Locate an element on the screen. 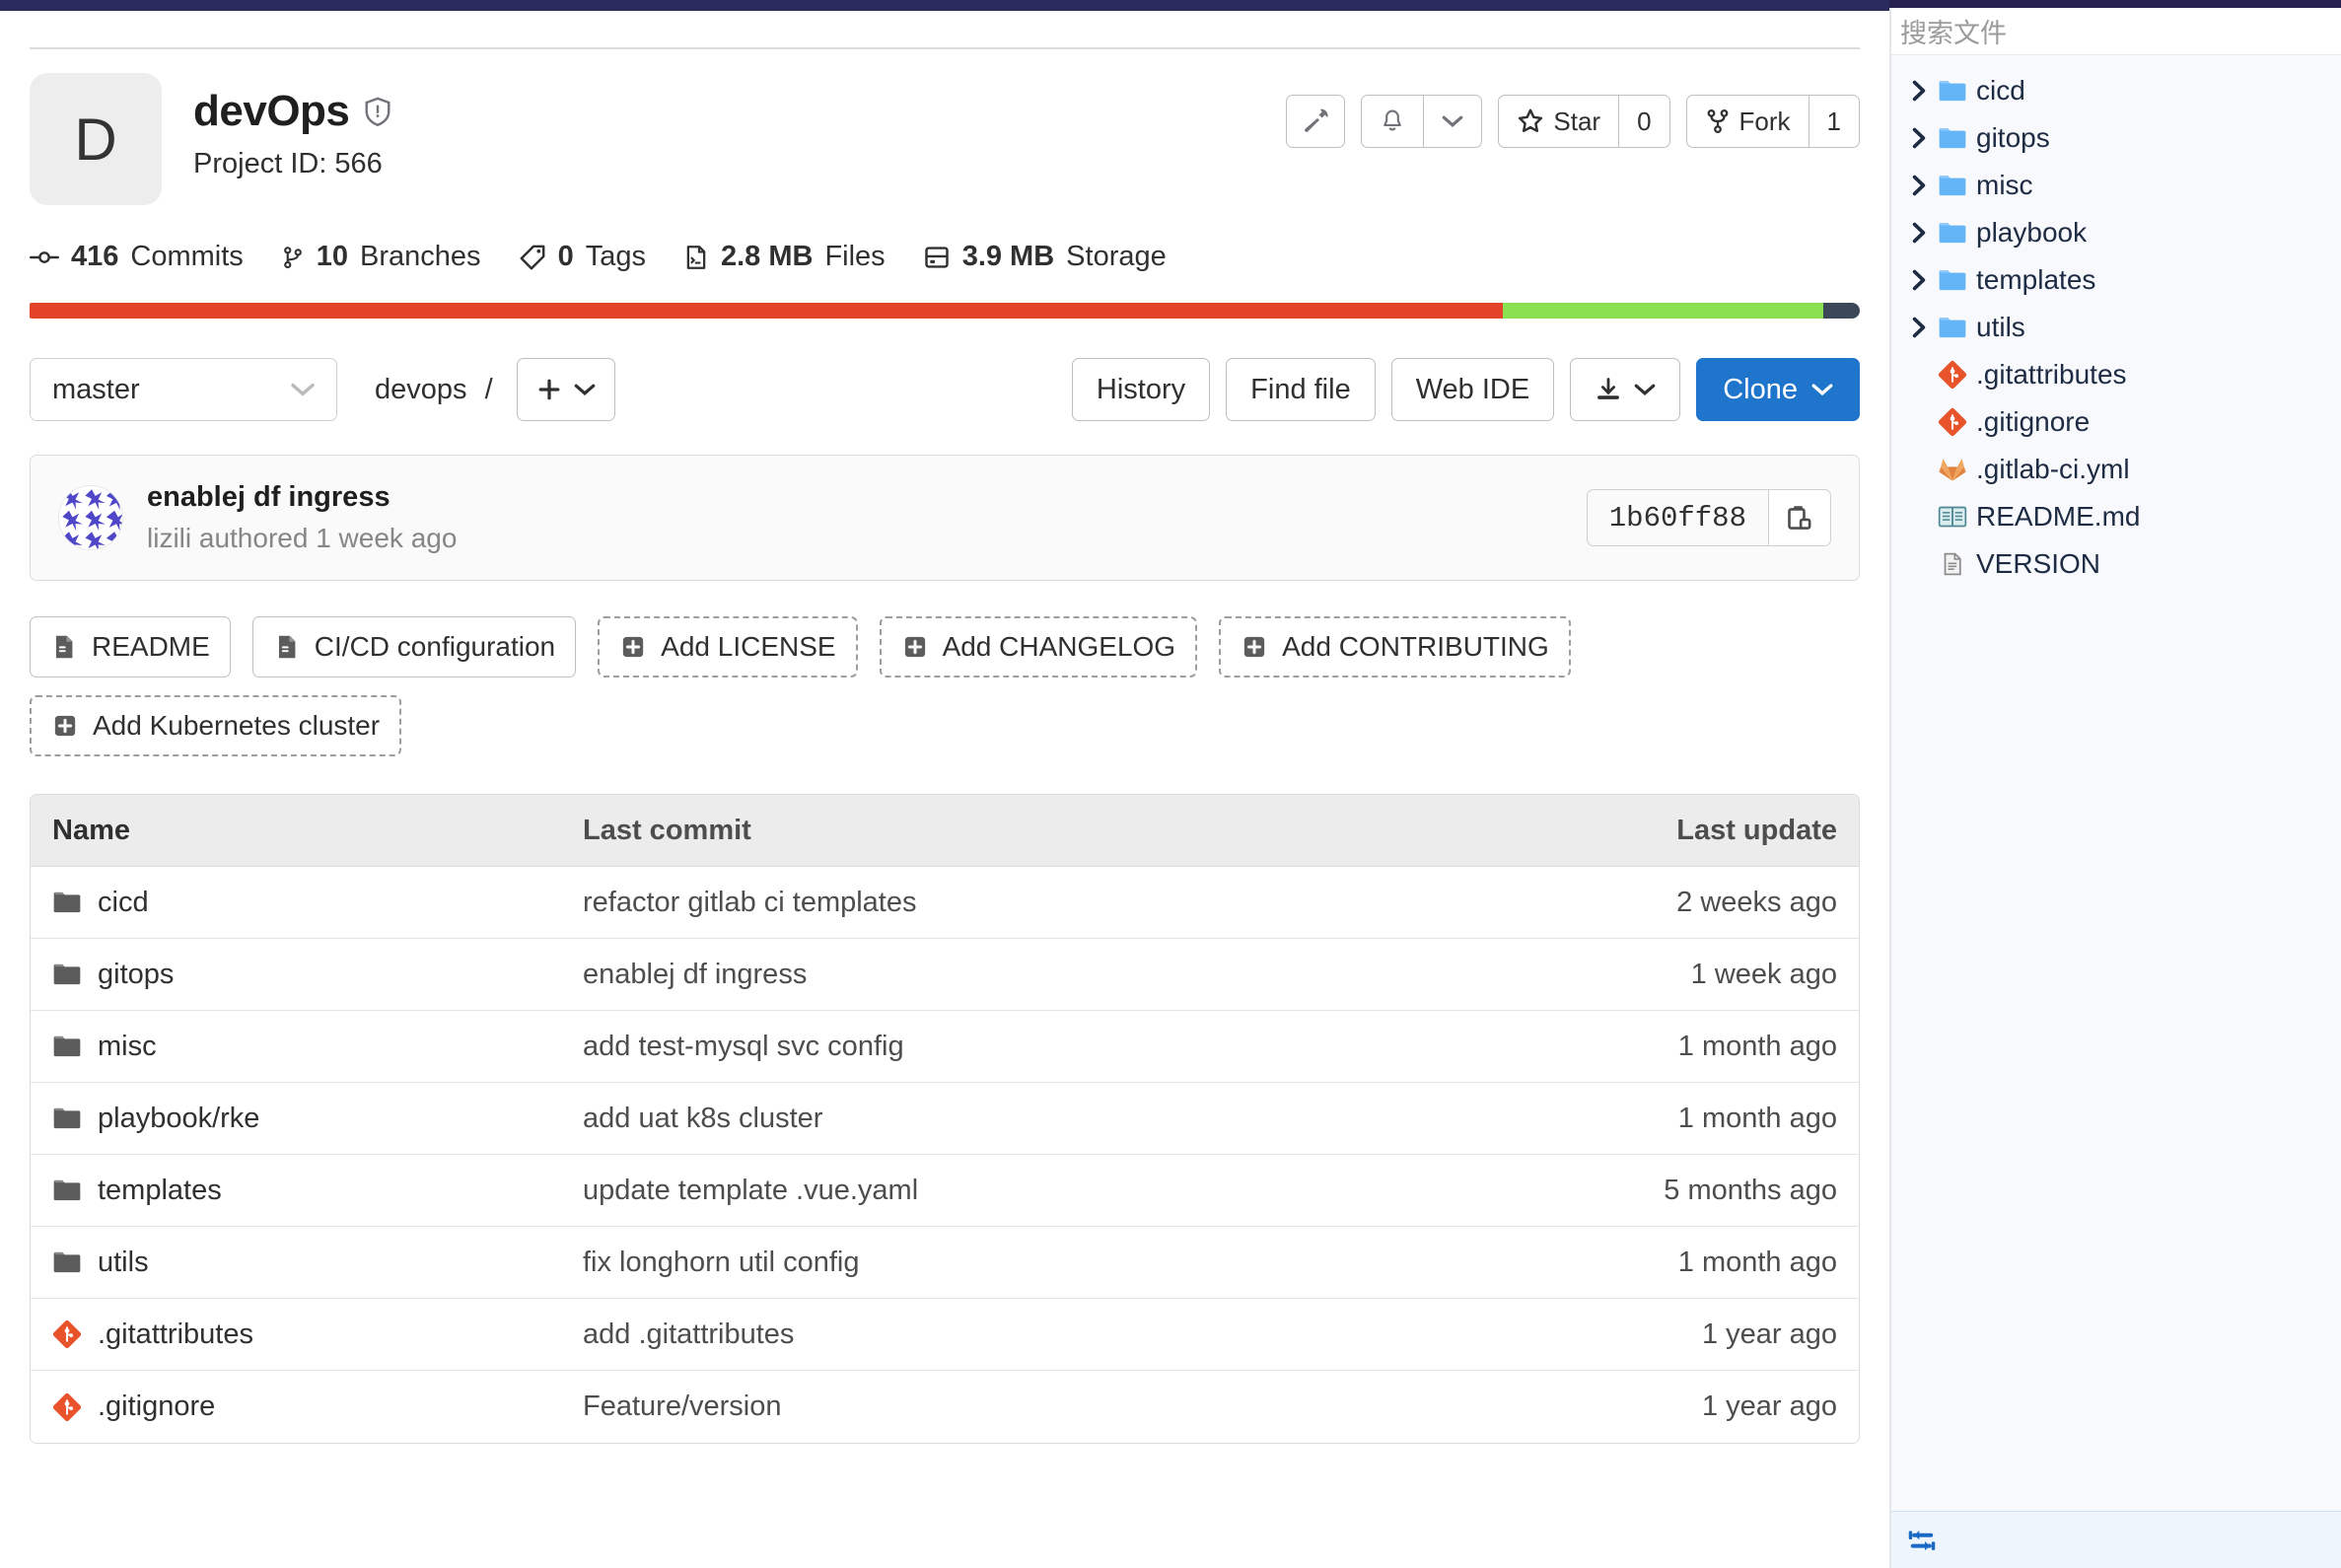  copy-icon is located at coordinates (1799, 517).